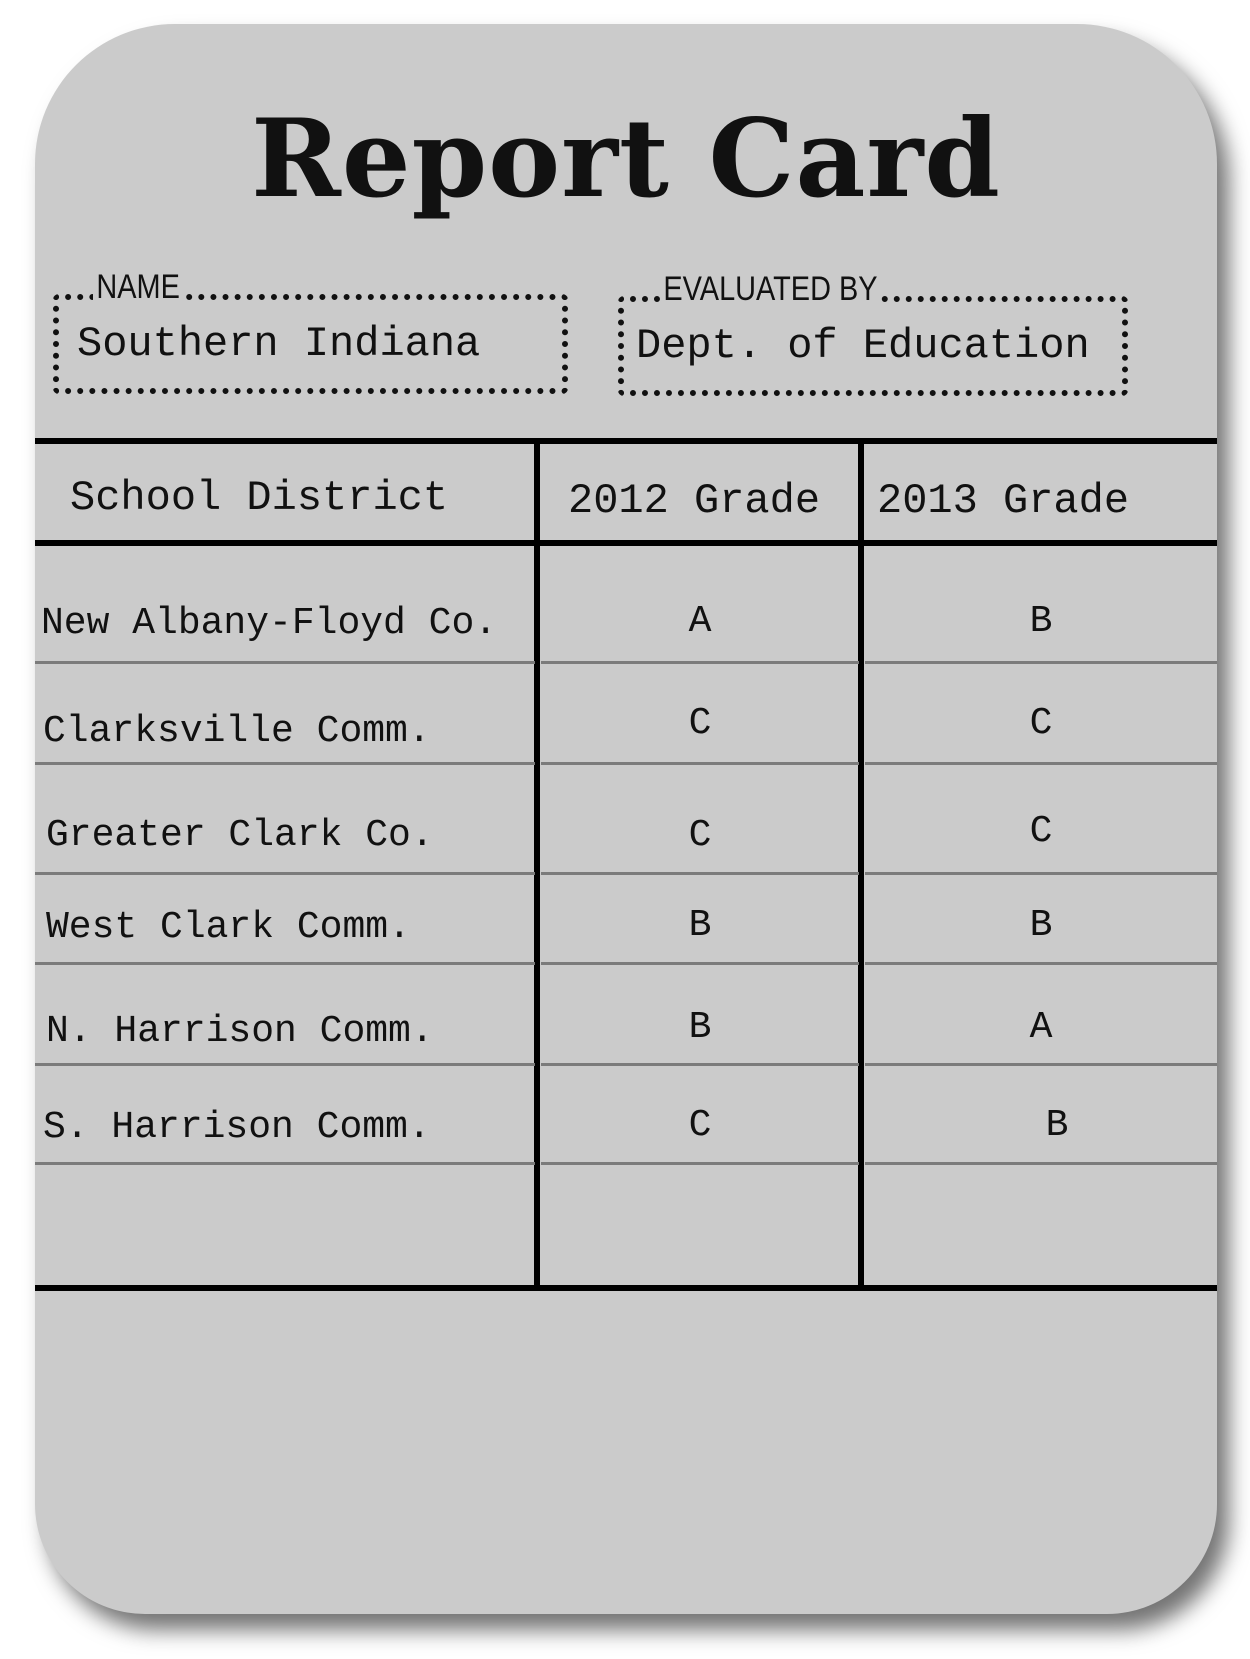 The image size is (1250, 1659). What do you see at coordinates (626, 543) in the screenshot?
I see `header-bottom-border` at bounding box center [626, 543].